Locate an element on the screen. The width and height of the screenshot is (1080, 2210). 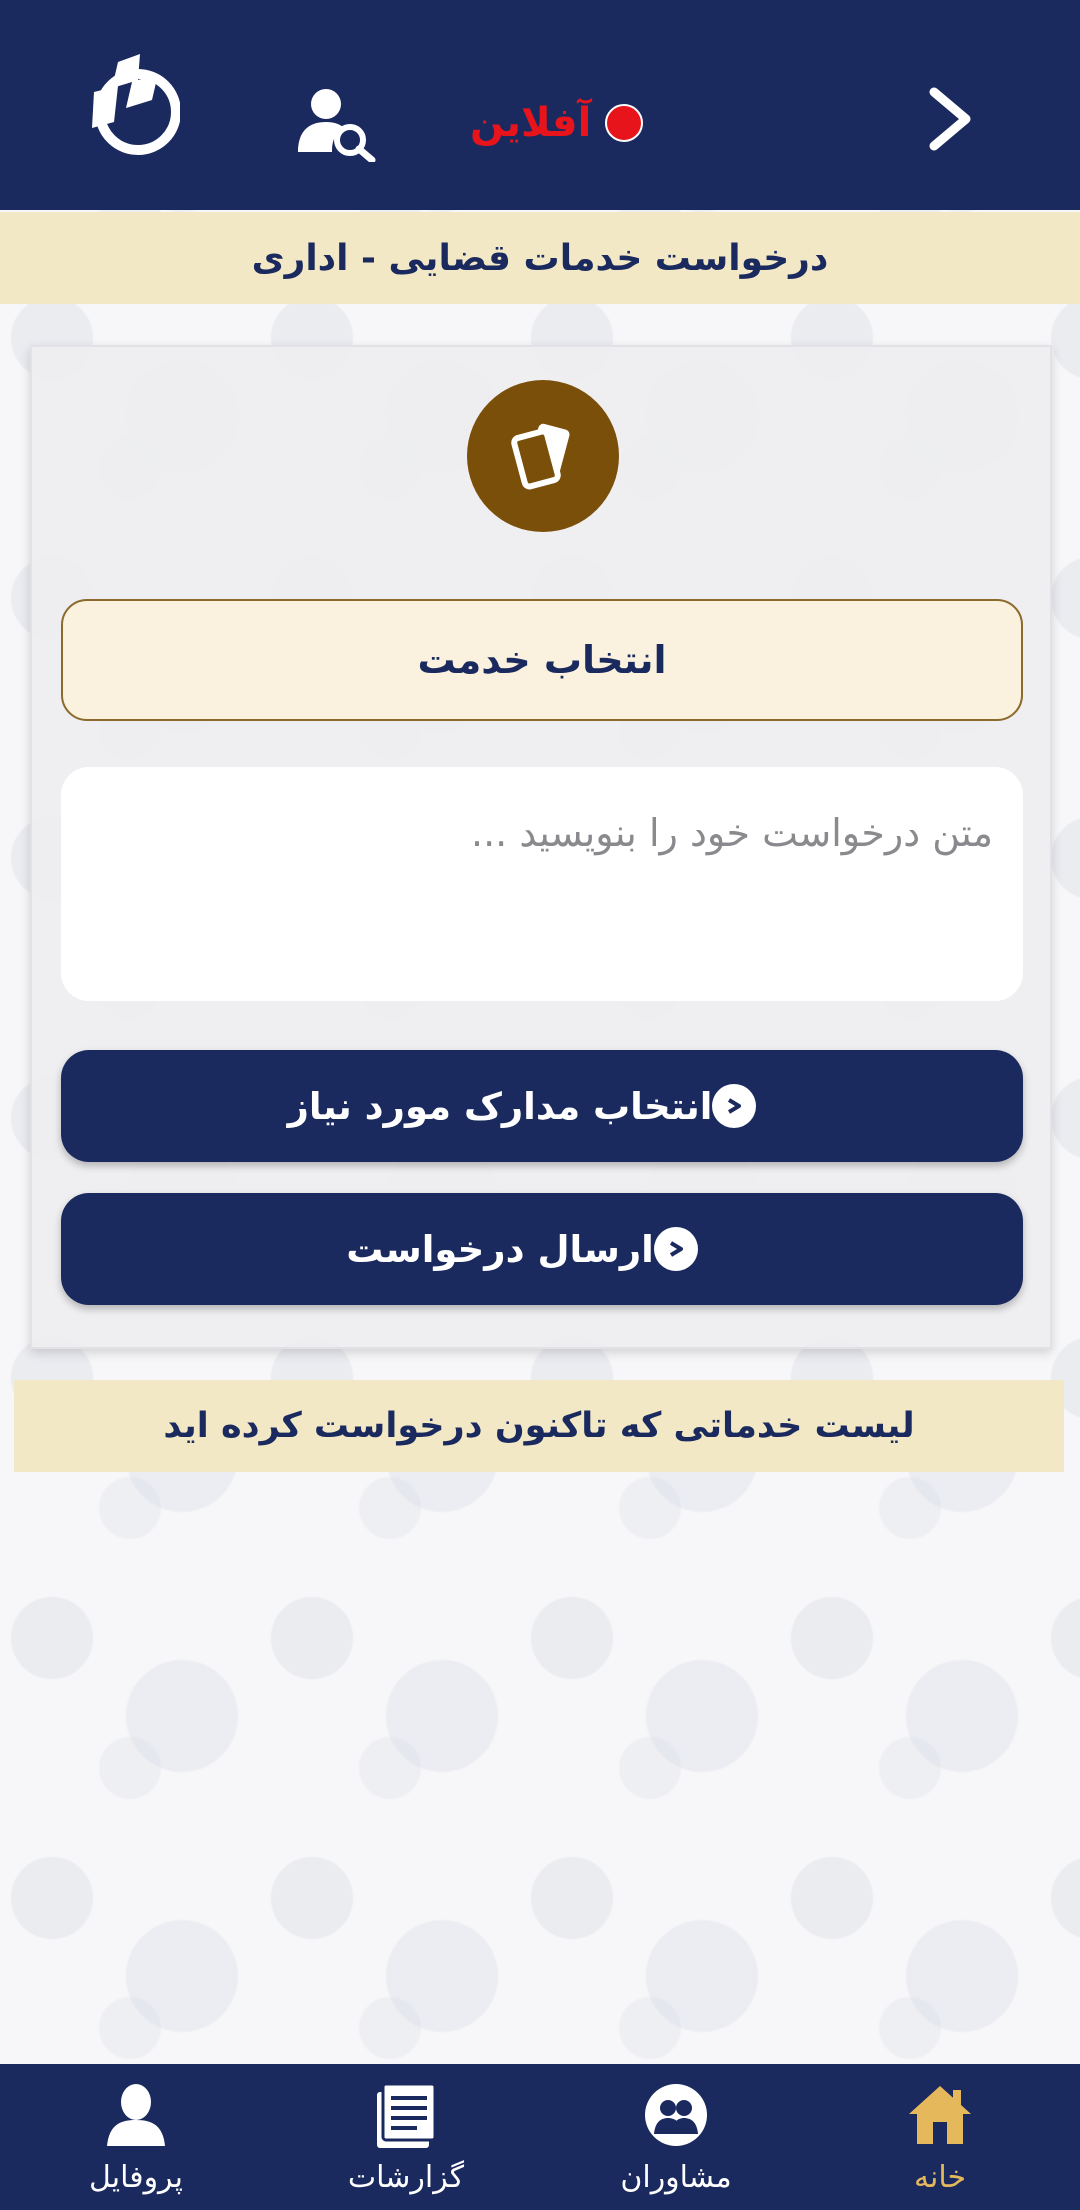
select-documents-label: انتخاب مدارک مورد نیاز is located at coordinates (500, 1106).